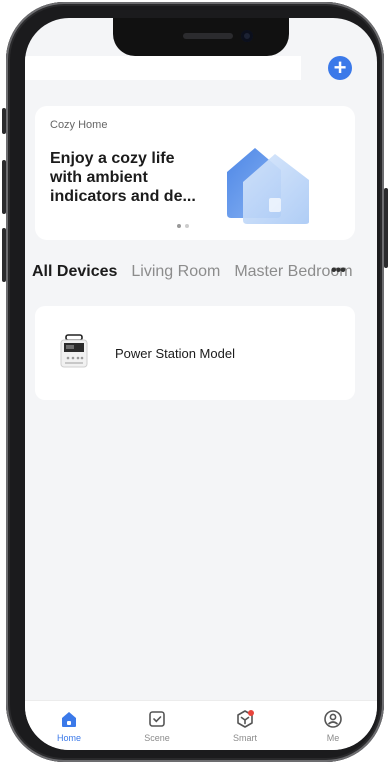  What do you see at coordinates (245, 719) in the screenshot?
I see `smart-cube-icon` at bounding box center [245, 719].